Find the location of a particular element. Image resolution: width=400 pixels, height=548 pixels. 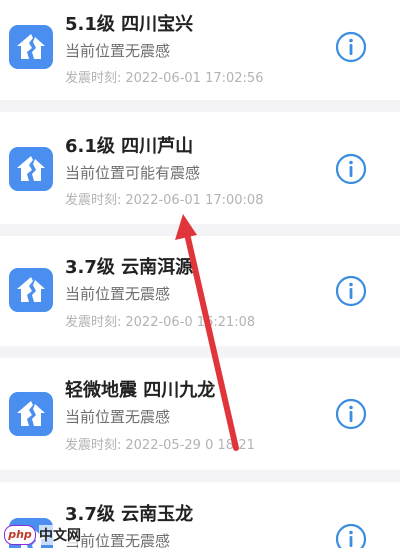

quake-time-row: 发震时刻: 2022-06-01 17:02:56 is located at coordinates (166, 76).